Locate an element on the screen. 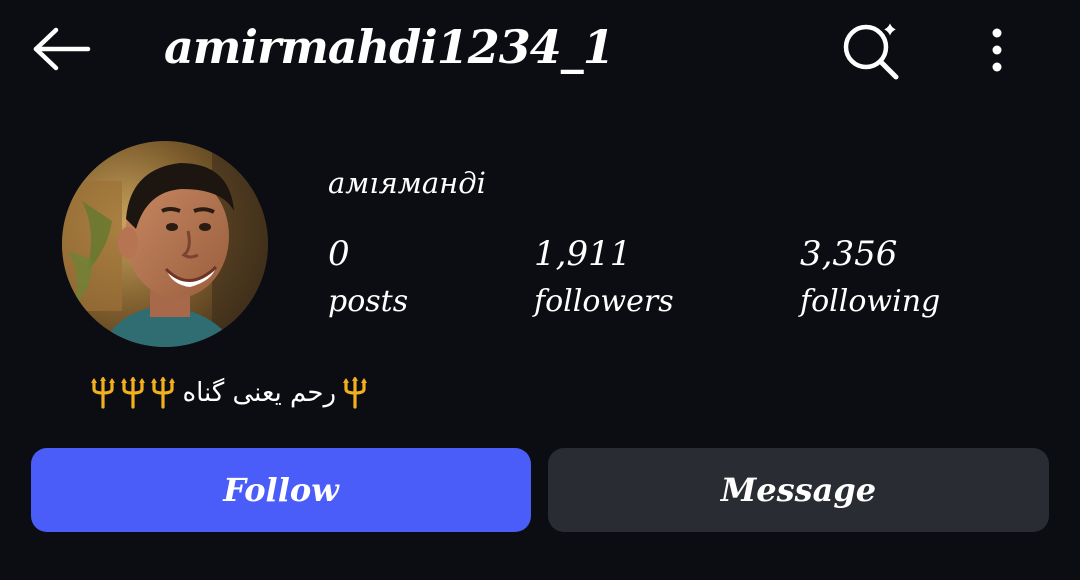  more-vertical-icon is located at coordinates (997, 50).